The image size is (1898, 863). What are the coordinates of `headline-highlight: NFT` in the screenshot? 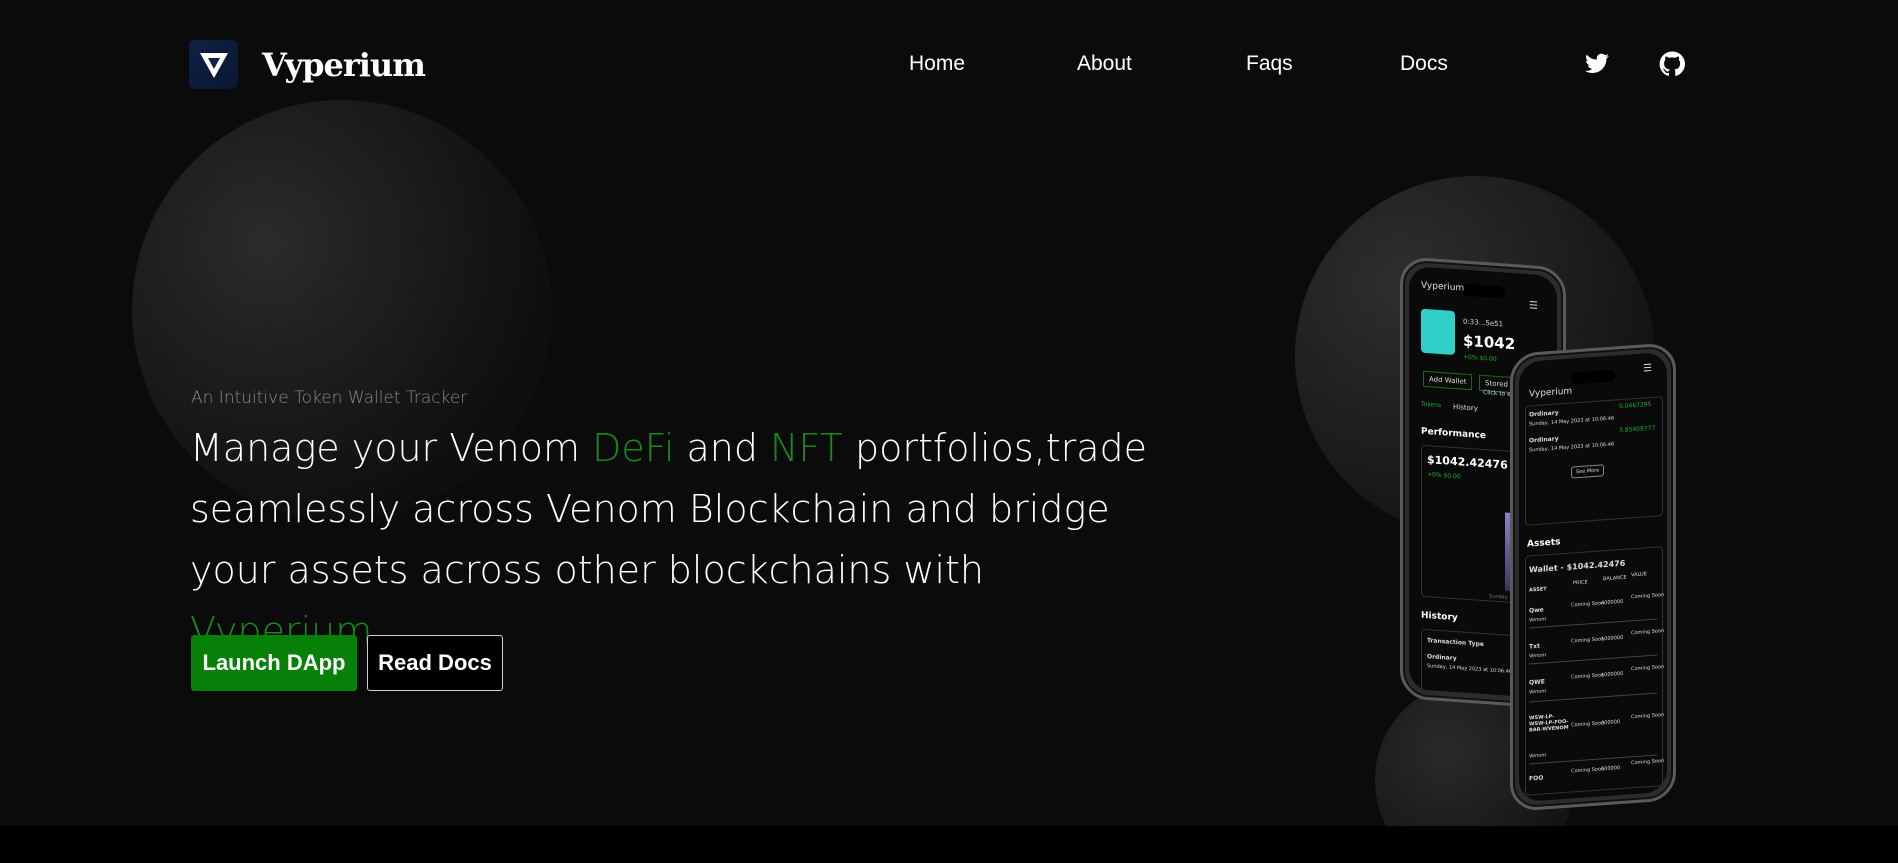 It's located at (806, 448).